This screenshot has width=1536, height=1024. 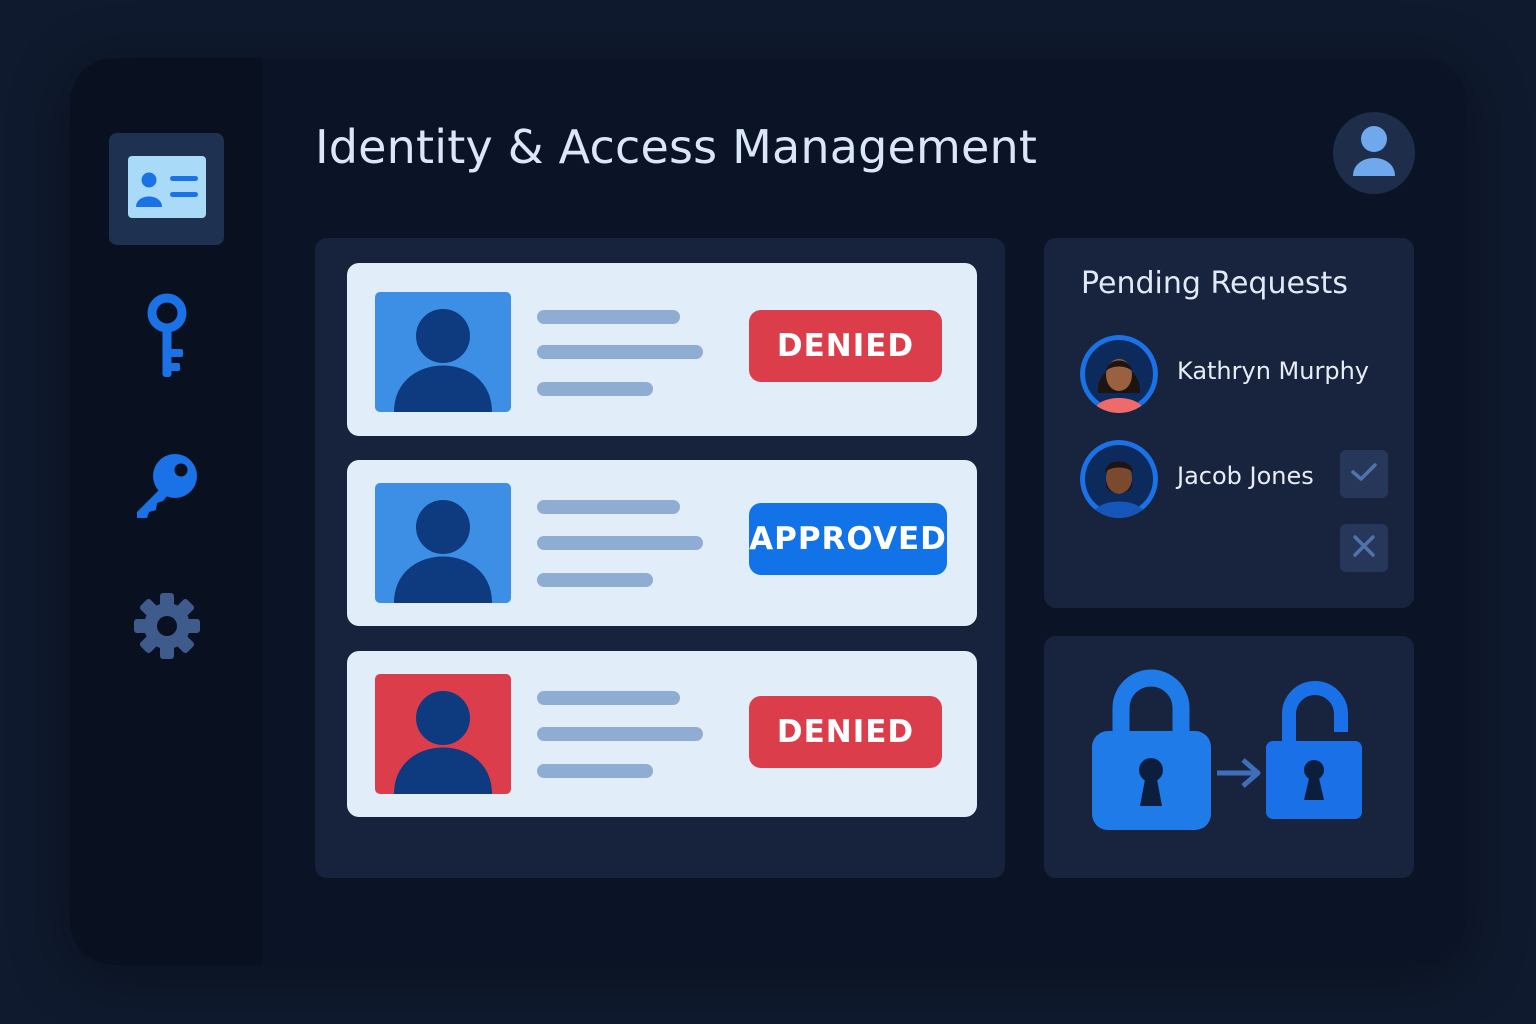 I want to click on sidebar-item-access-keys, so click(x=166, y=338).